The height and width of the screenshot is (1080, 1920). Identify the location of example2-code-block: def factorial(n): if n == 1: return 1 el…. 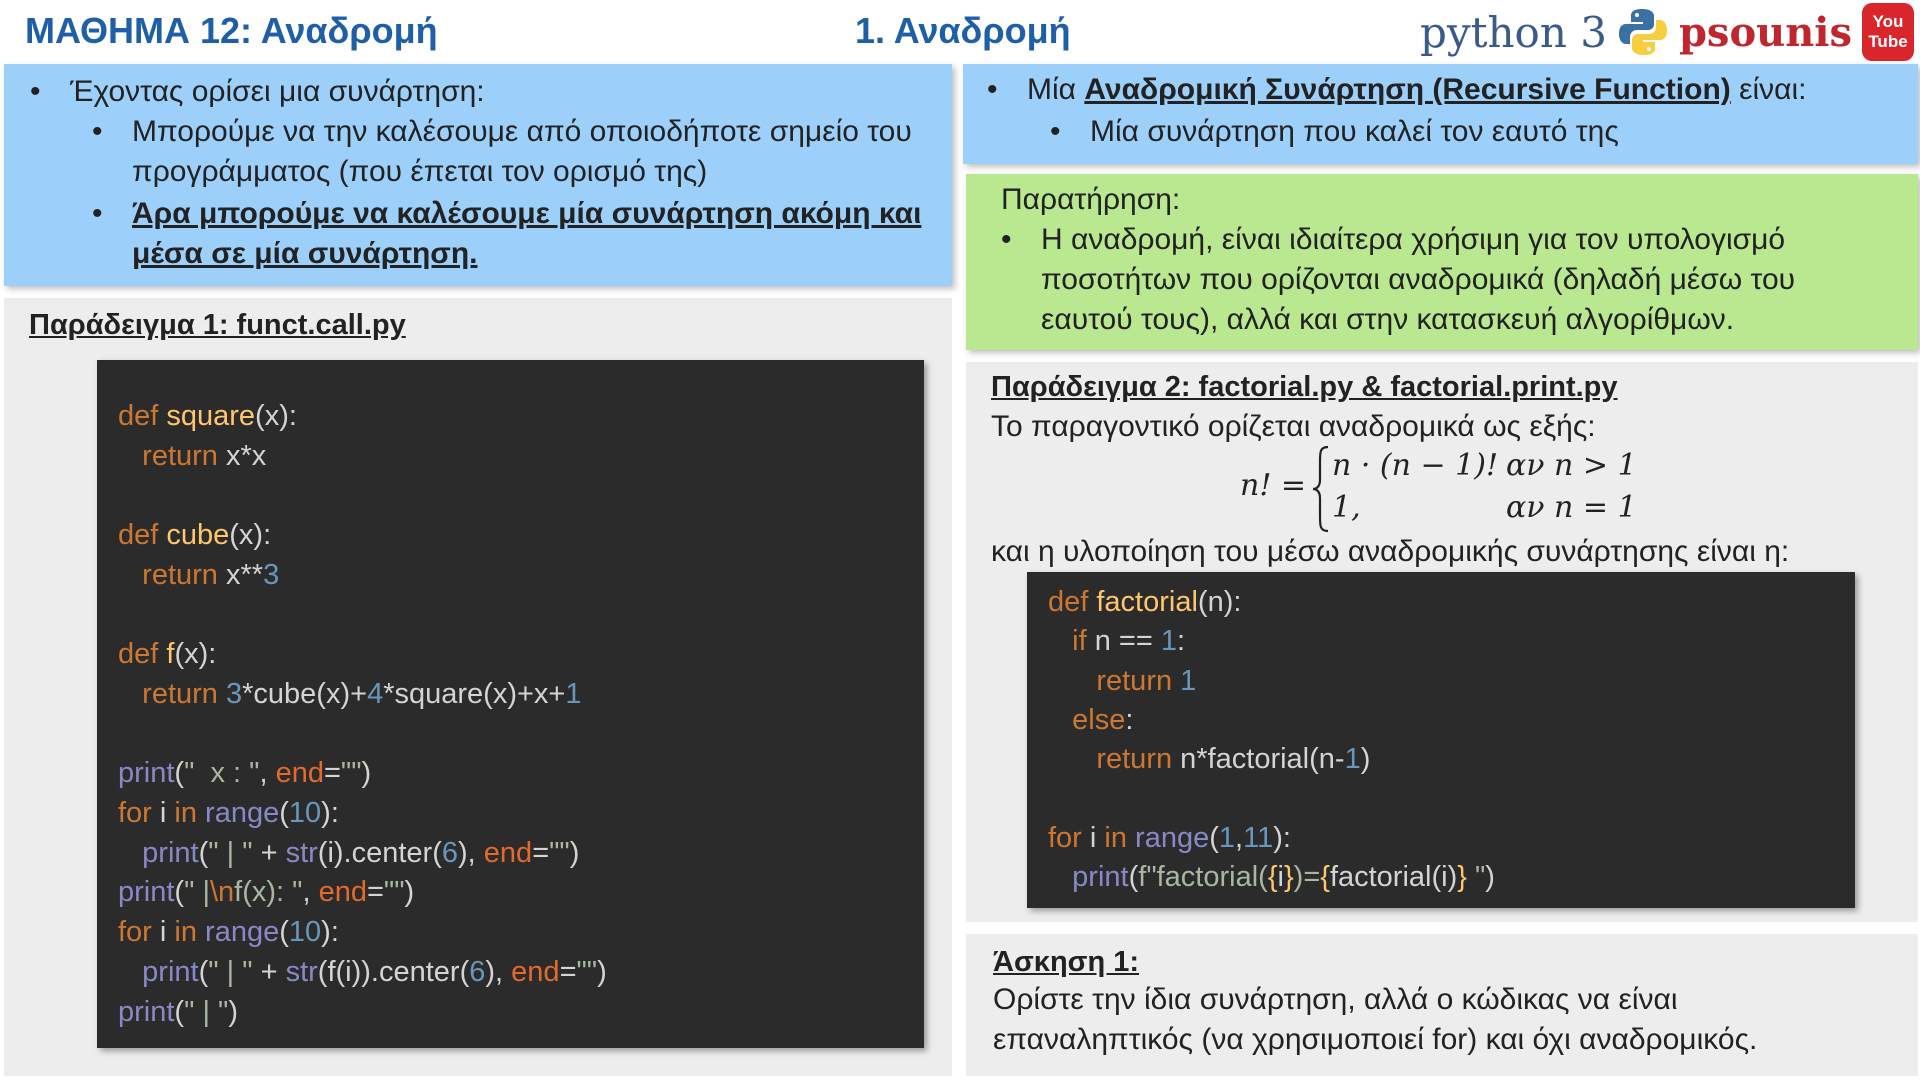
(1441, 740).